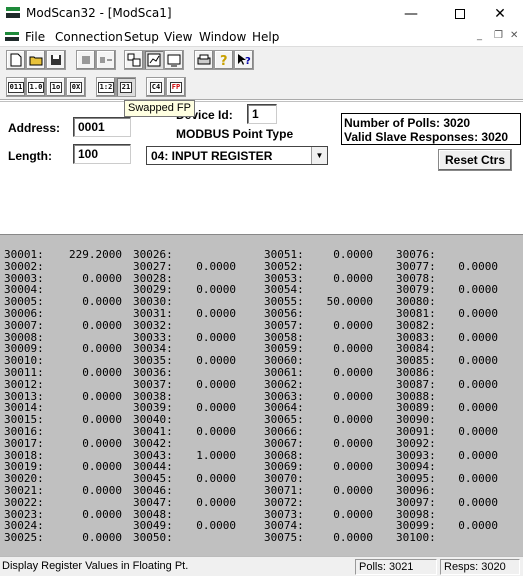  What do you see at coordinates (514, 35) in the screenshot?
I see `child-close-button: ✕` at bounding box center [514, 35].